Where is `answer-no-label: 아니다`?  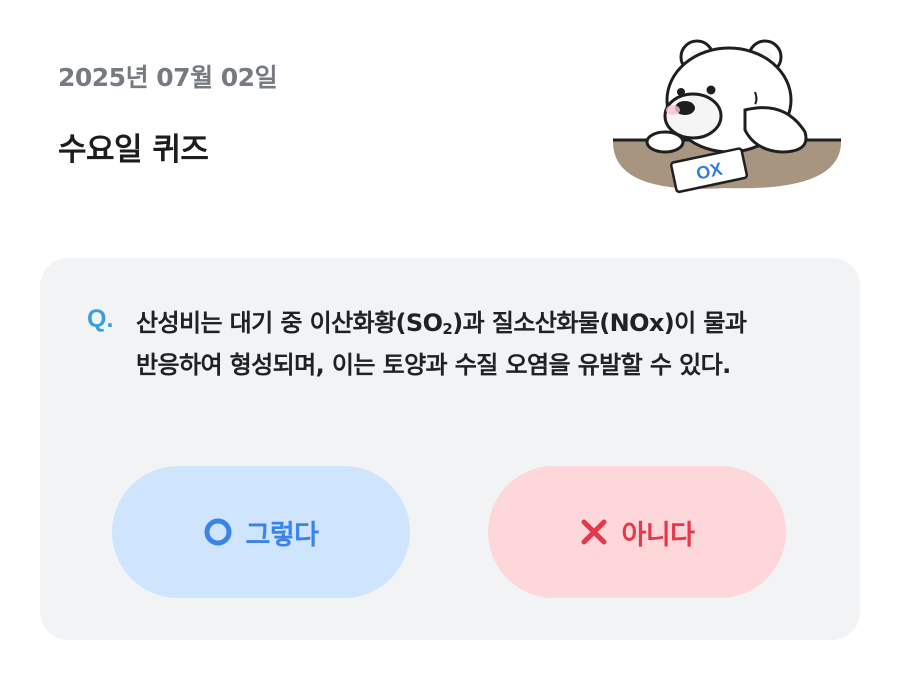 answer-no-label: 아니다 is located at coordinates (658, 535).